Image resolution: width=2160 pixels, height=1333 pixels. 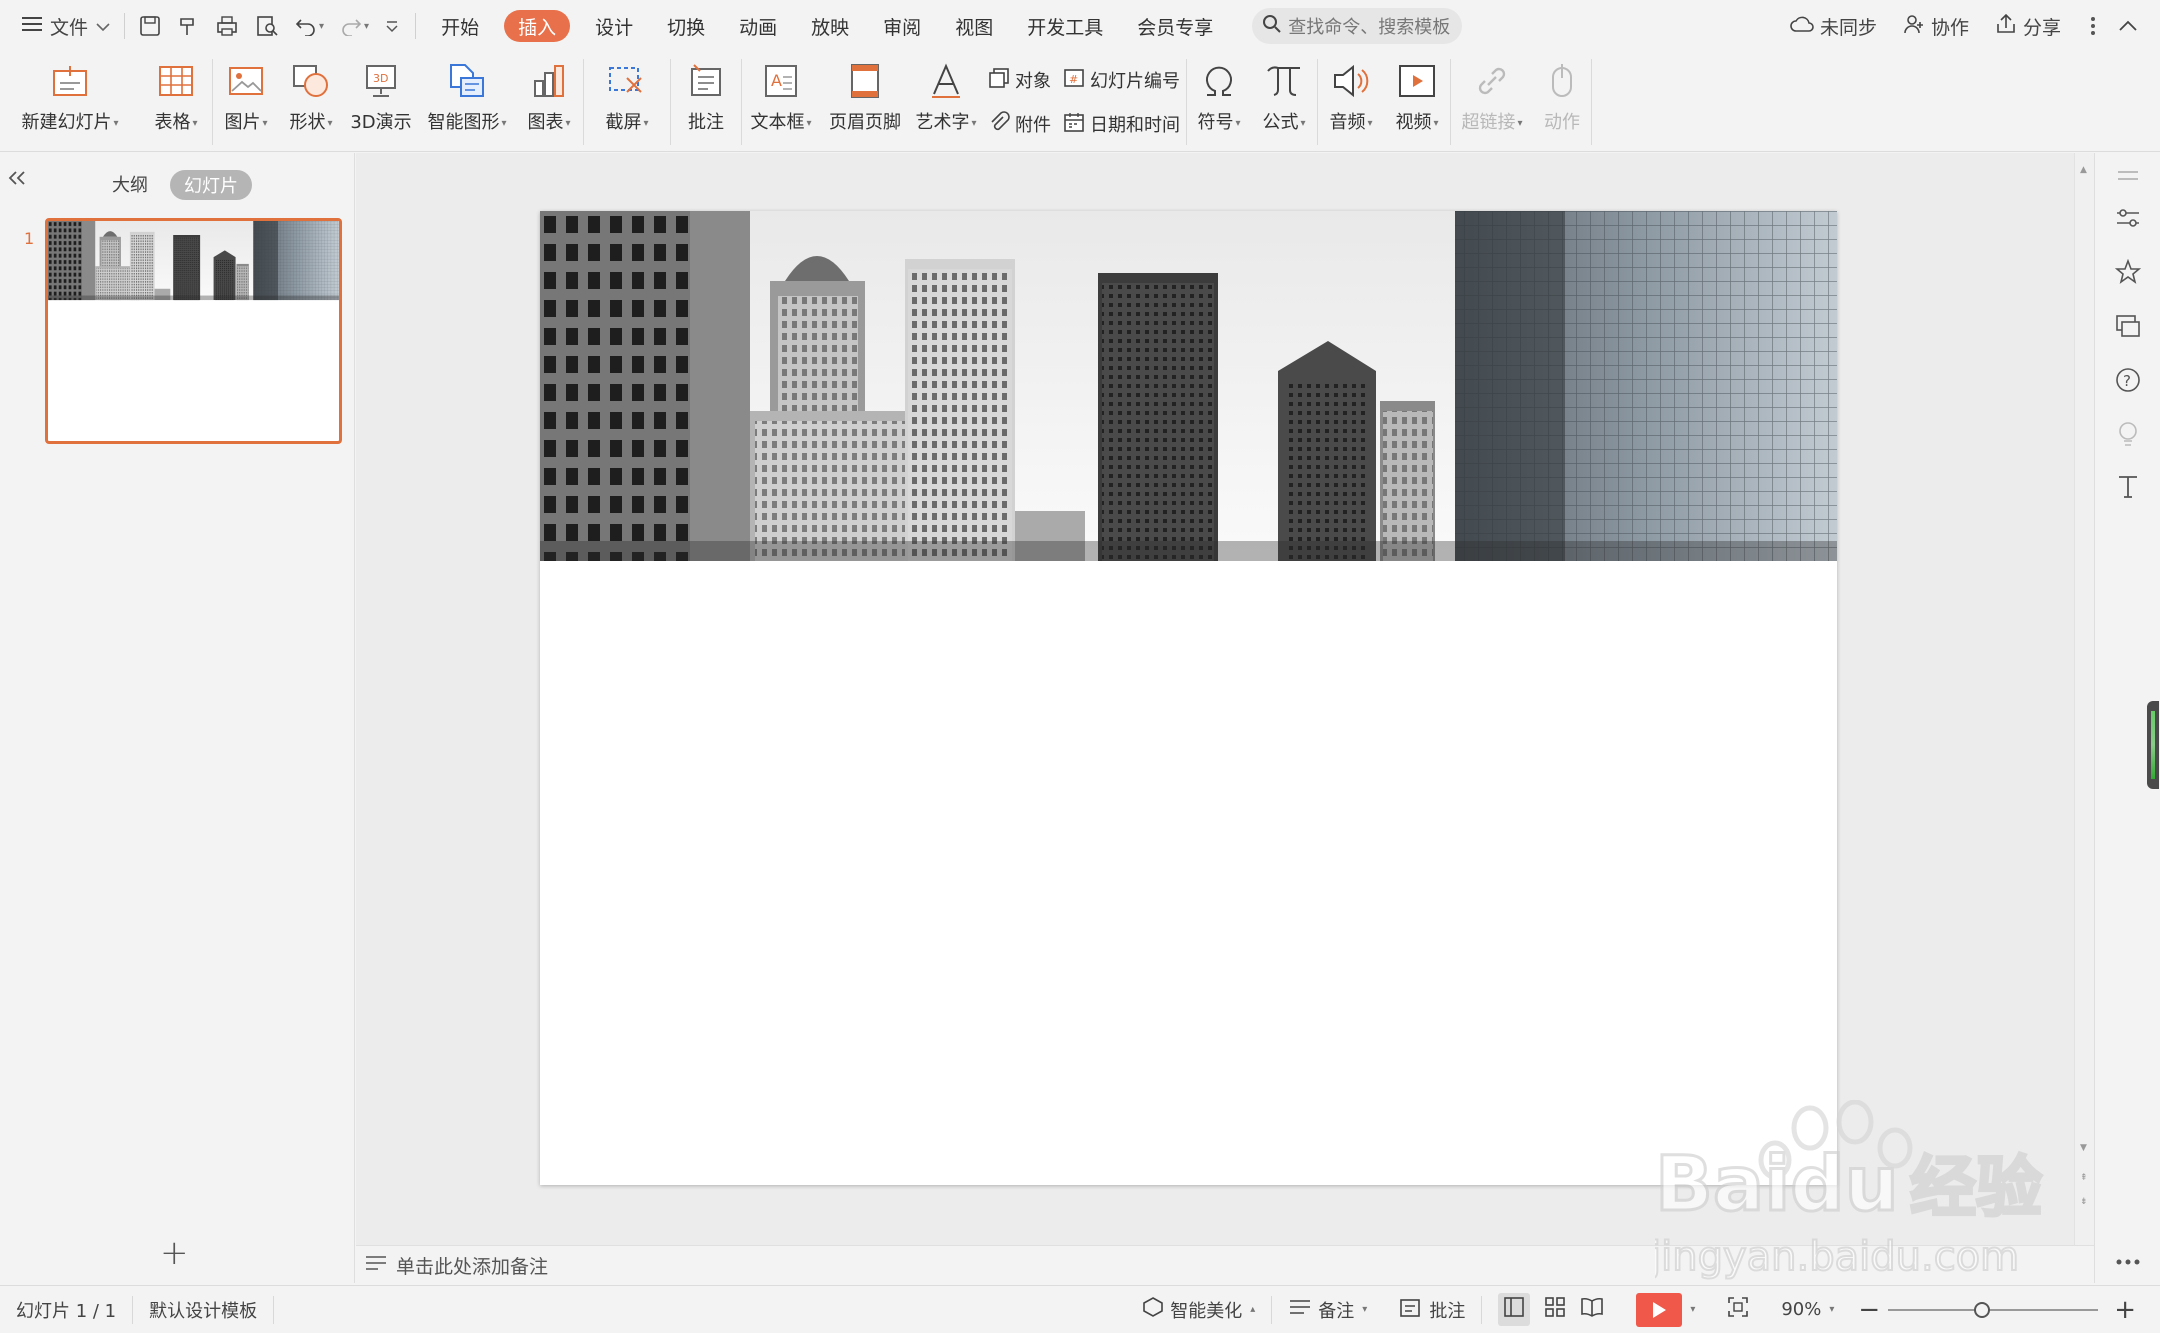 I want to click on help-icon: ?, so click(x=2128, y=380).